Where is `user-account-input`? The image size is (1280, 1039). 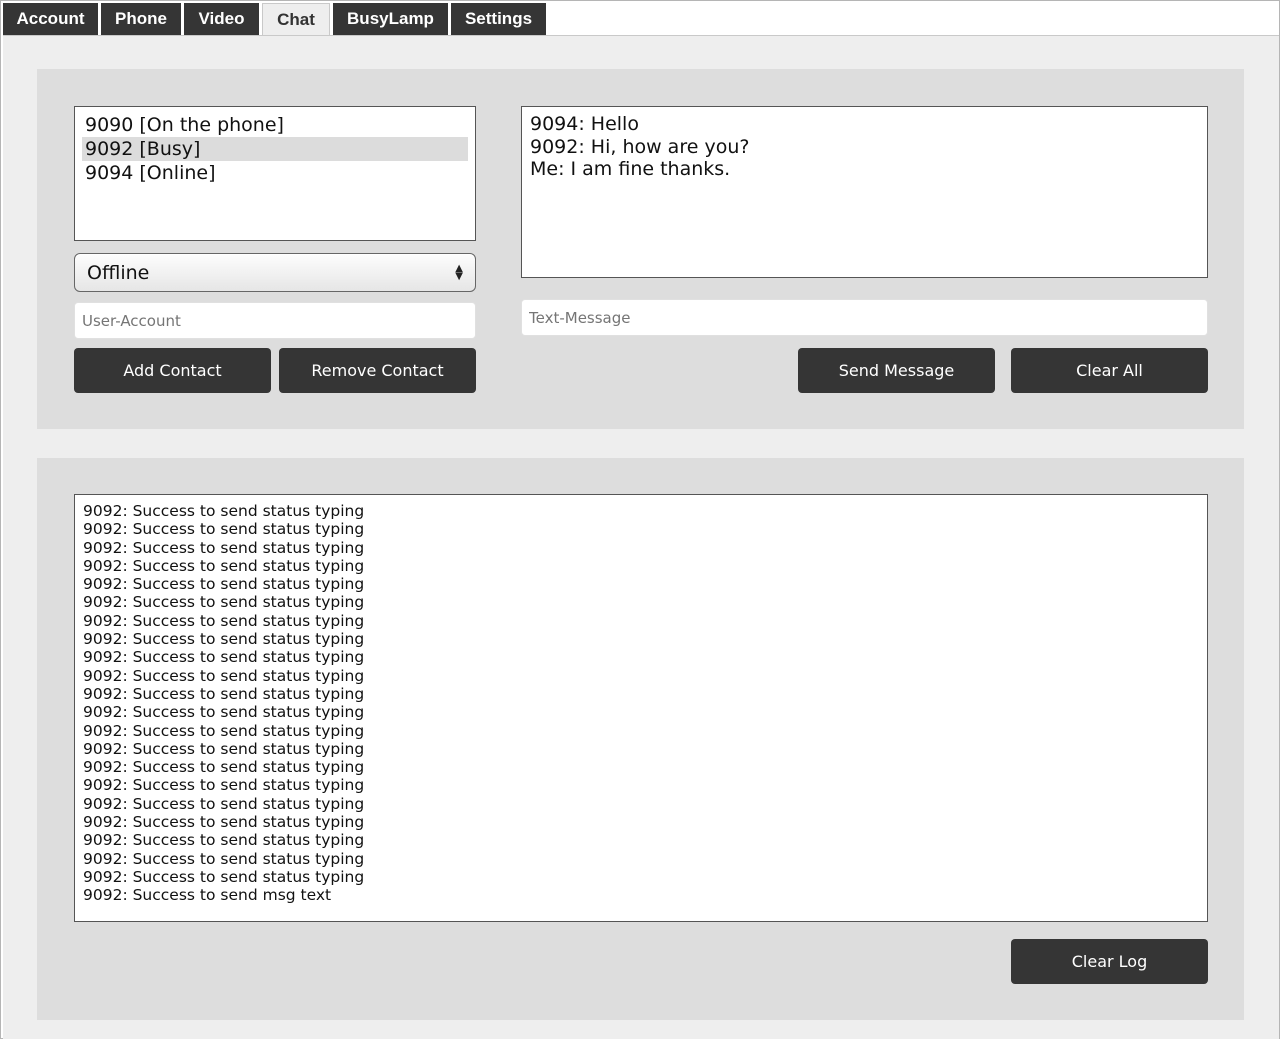 user-account-input is located at coordinates (275, 320).